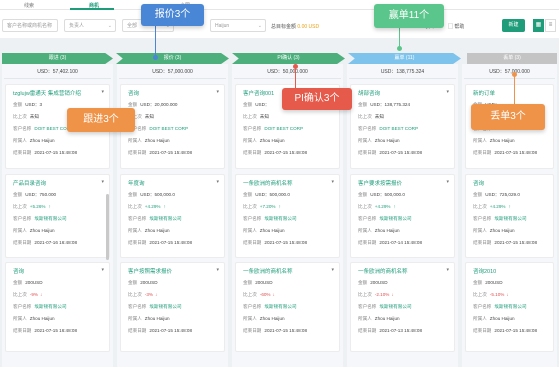 The width and height of the screenshot is (559, 367). I want to click on opportunity-name: 客户咨询001, so click(258, 93).